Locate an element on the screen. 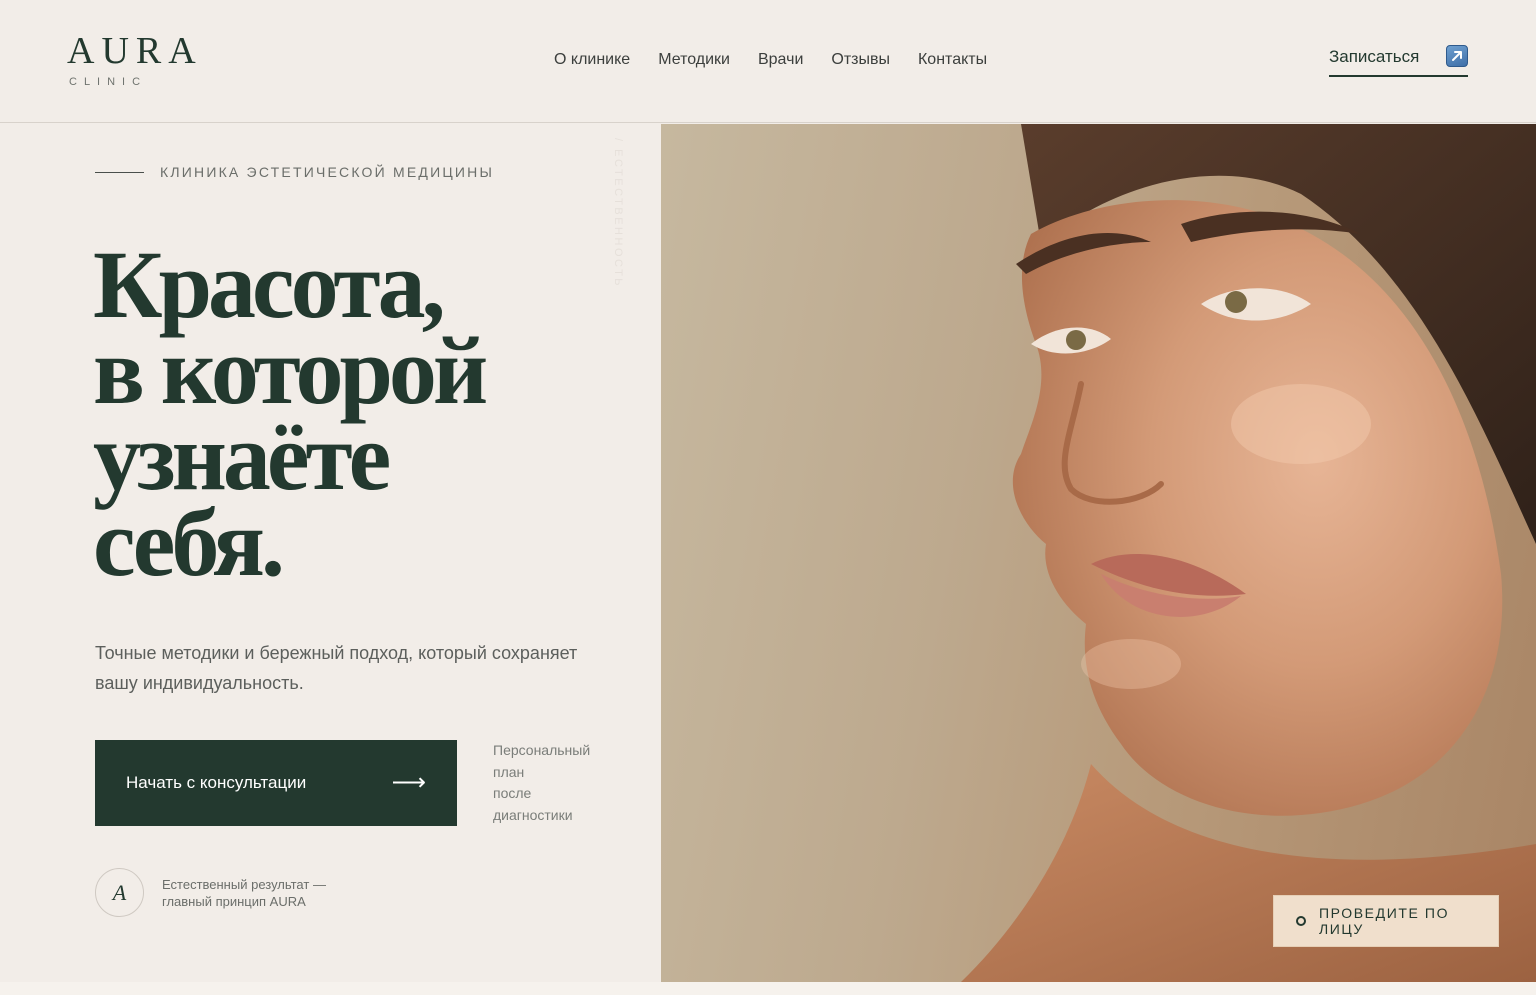 The image size is (1536, 995). headline-line: узнаёте is located at coordinates (242, 456).